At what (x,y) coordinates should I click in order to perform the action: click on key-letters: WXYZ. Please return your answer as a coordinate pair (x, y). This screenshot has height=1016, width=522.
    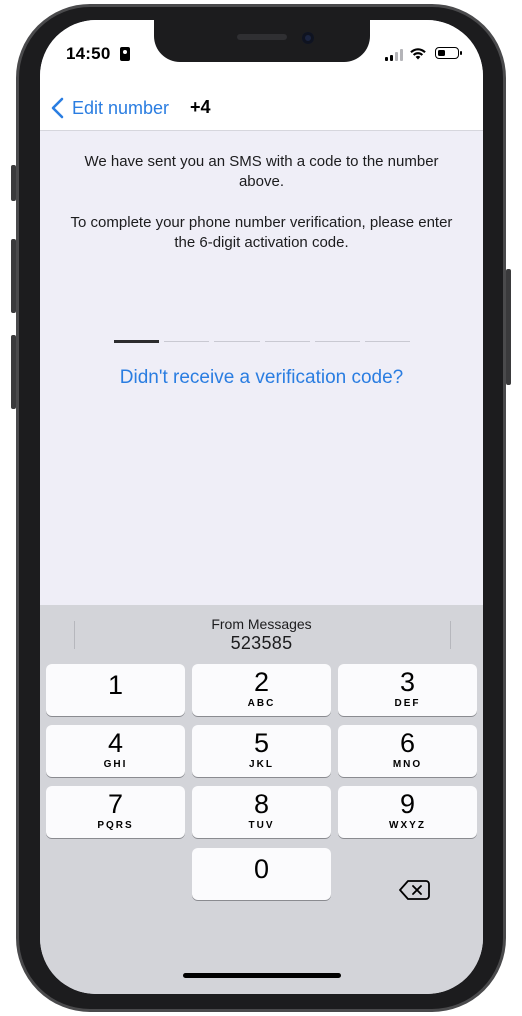
    Looking at the image, I should click on (407, 825).